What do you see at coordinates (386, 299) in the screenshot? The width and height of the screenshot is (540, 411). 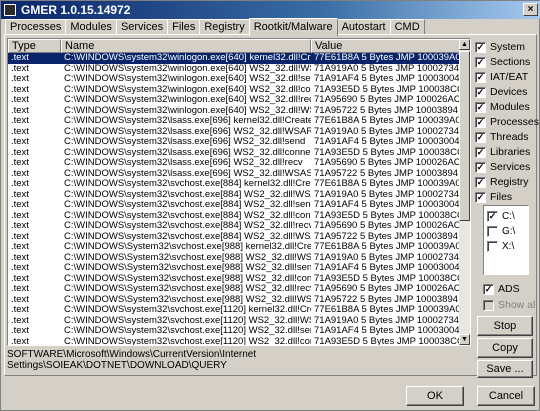 I see `value-cell: 71A95722 5 Bytes JMP 10003894` at bounding box center [386, 299].